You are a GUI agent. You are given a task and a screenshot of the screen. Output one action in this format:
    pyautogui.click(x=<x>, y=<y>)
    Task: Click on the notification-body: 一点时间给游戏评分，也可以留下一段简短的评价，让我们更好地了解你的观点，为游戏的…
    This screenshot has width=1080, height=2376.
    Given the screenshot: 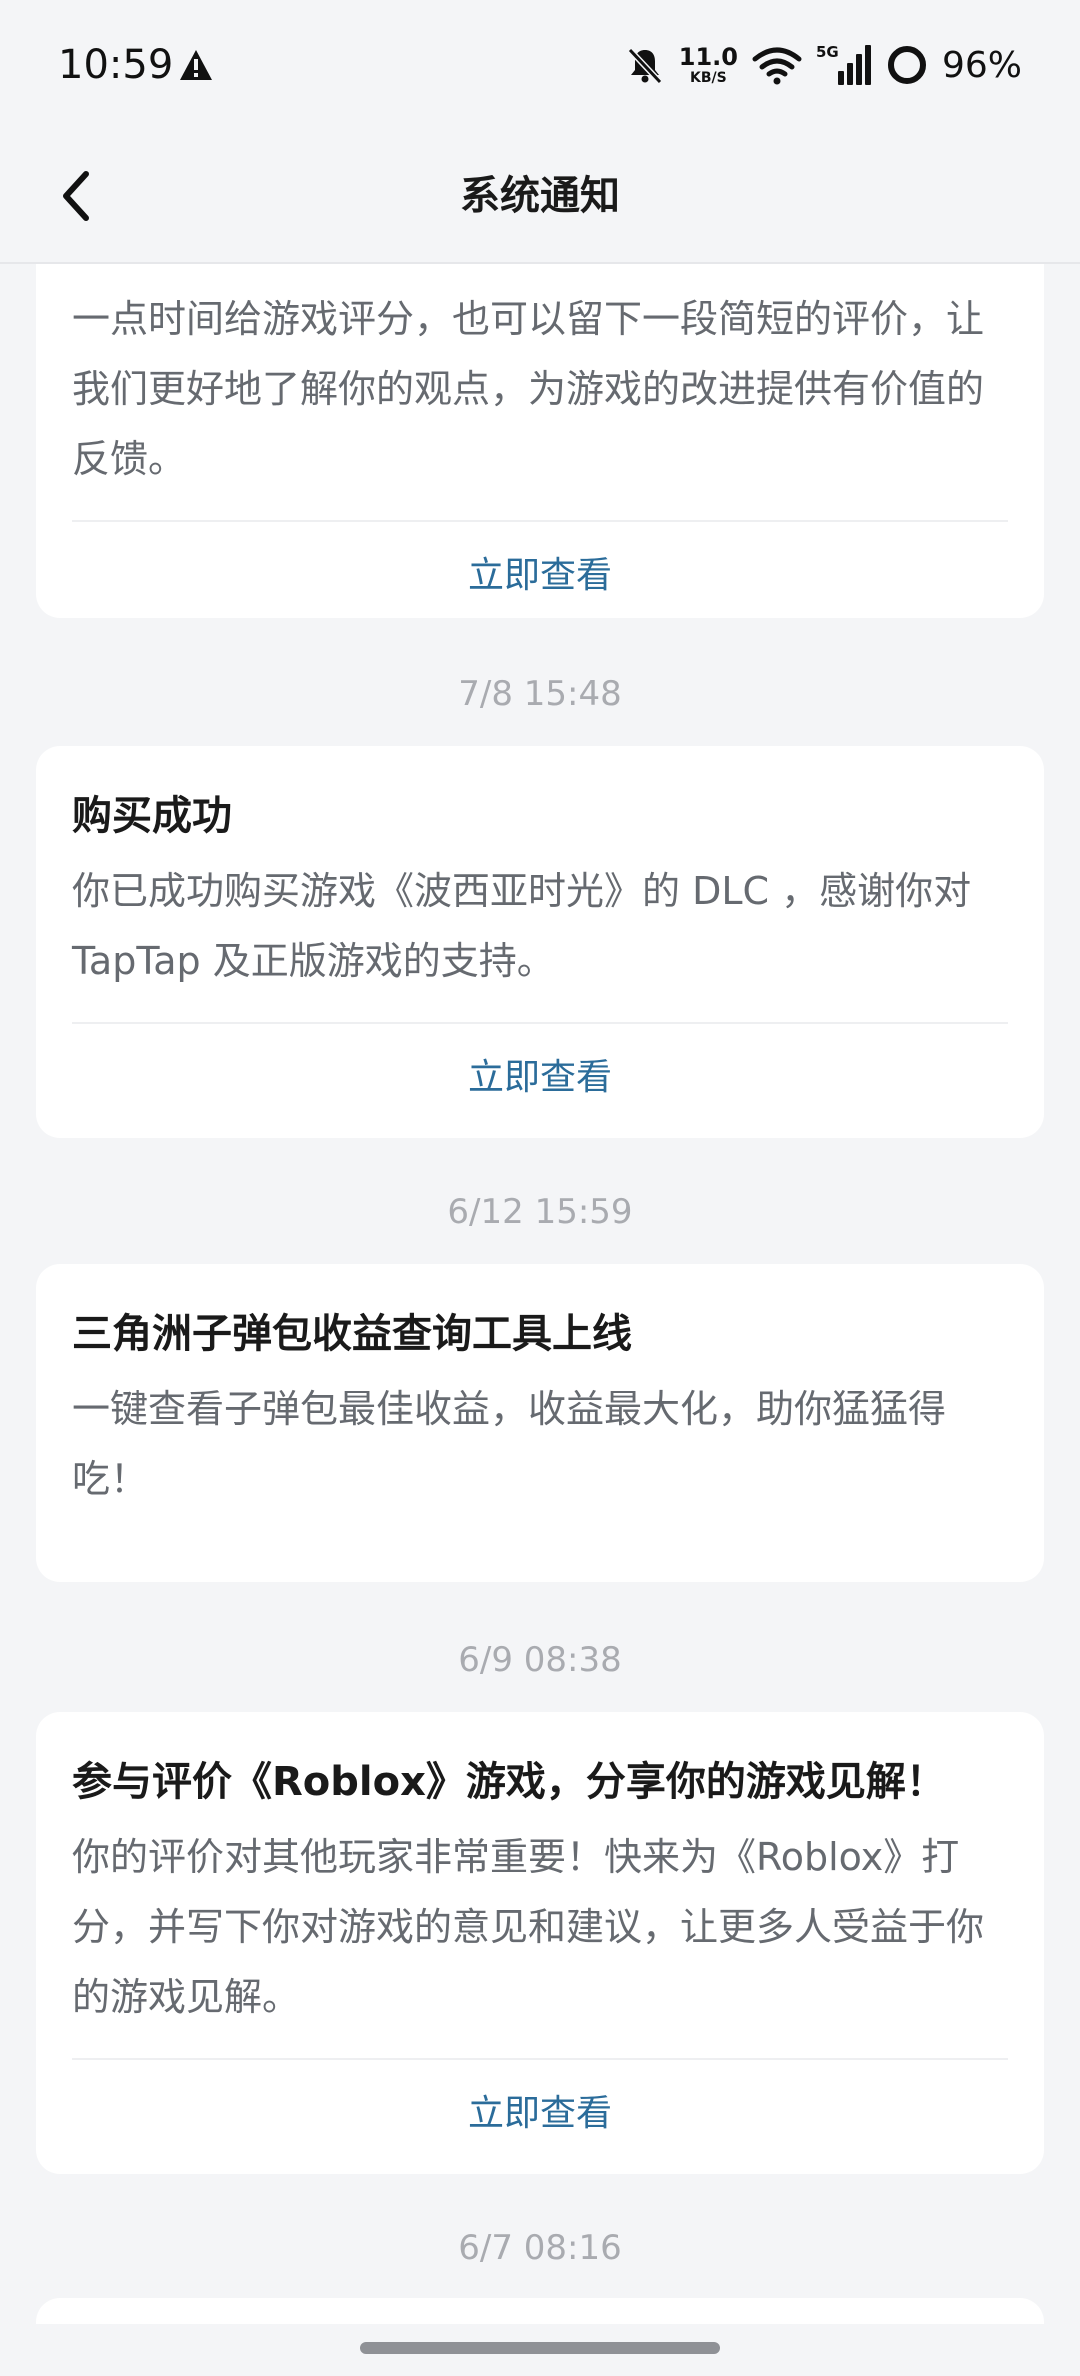 What is the action you would take?
    pyautogui.click(x=528, y=389)
    